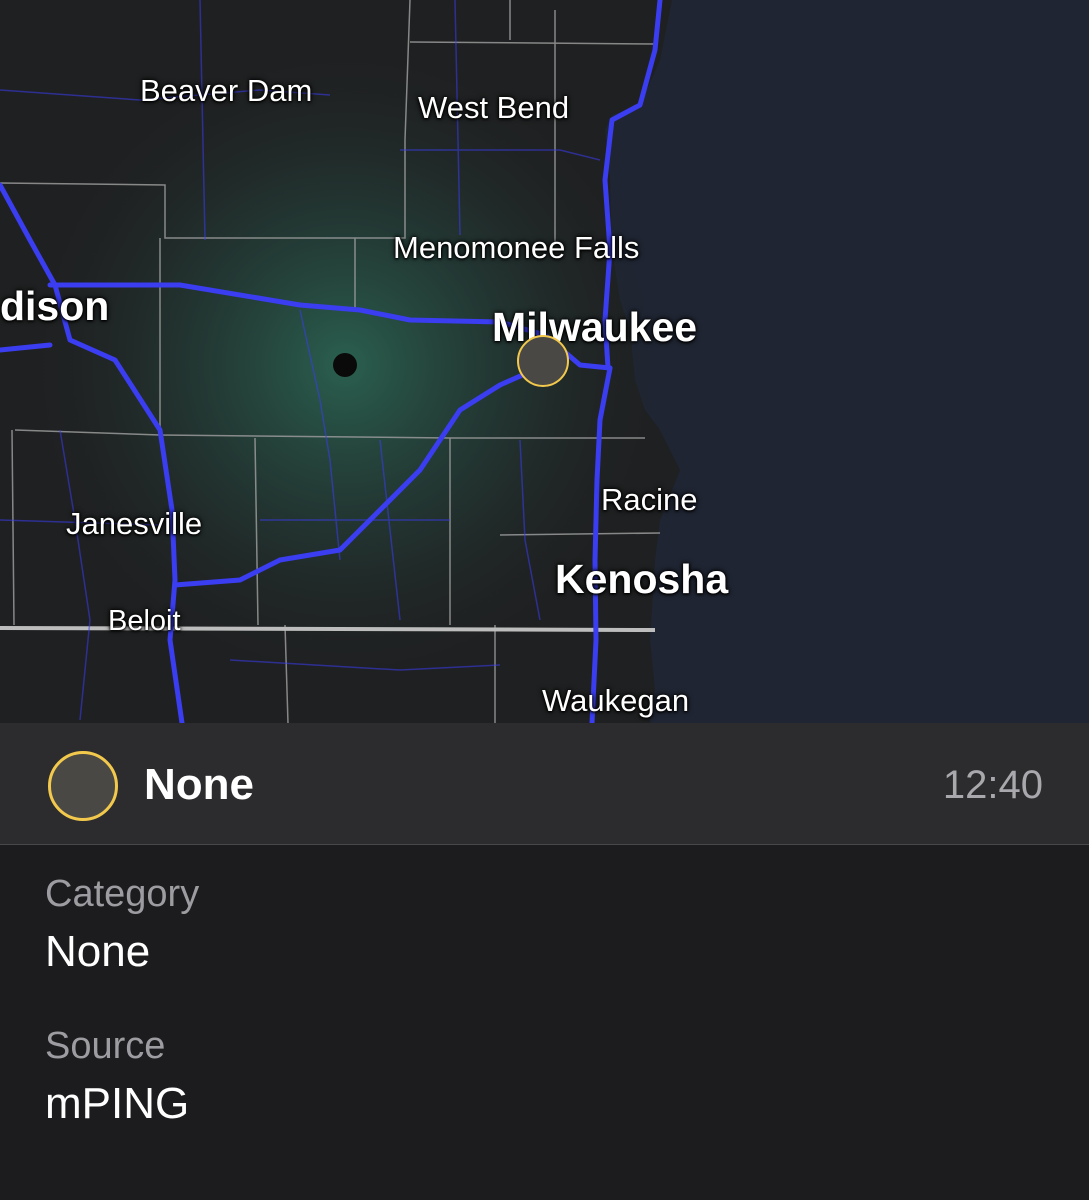 This screenshot has width=1089, height=1200. I want to click on category-value: None, so click(98, 951).